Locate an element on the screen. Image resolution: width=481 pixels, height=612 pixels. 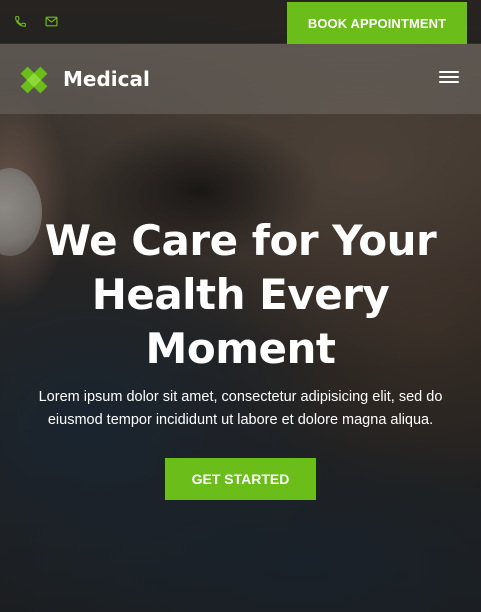
top-bar: BOOK APPOINTMENT is located at coordinates (240, 22).